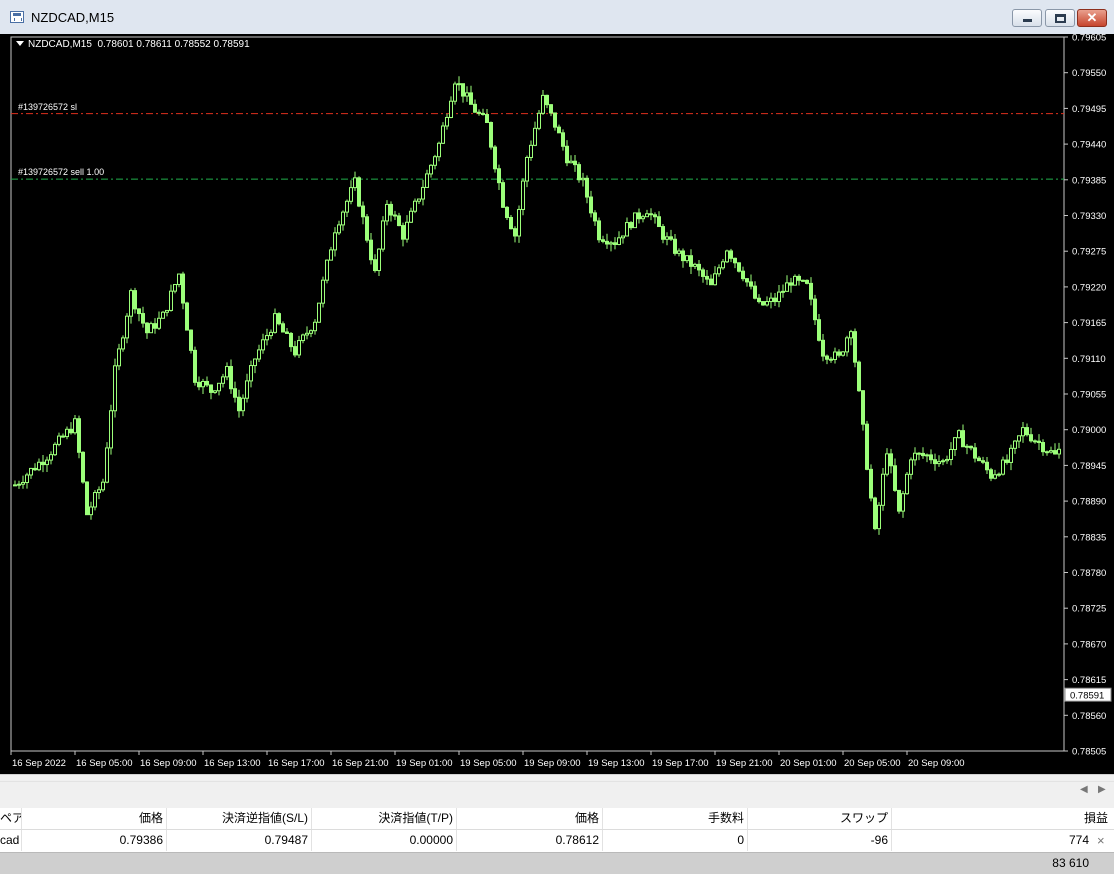 The height and width of the screenshot is (874, 1114). Describe the element at coordinates (20, 43) in the screenshot. I see `dropdown-triangle-icon` at that location.